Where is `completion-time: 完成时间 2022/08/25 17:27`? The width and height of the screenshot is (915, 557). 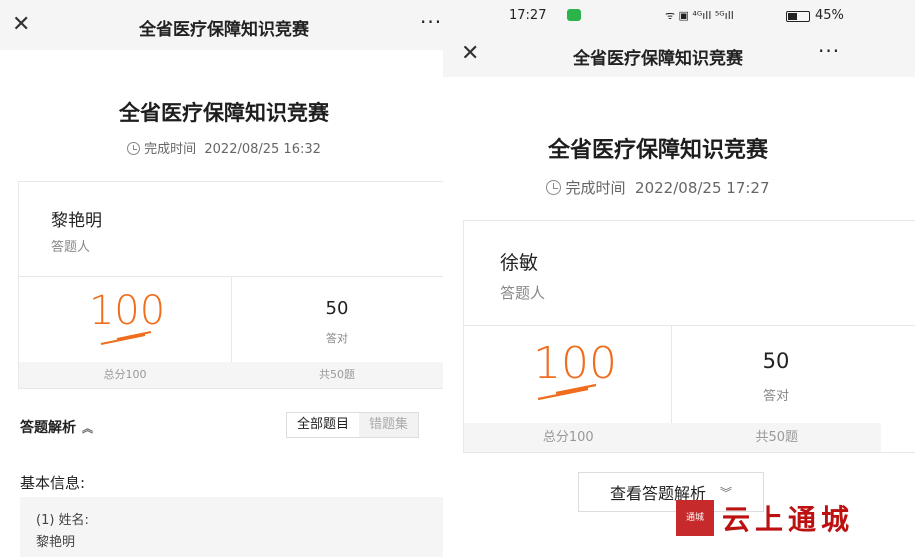
completion-time: 完成时间 2022/08/25 17:27 is located at coordinates (658, 187).